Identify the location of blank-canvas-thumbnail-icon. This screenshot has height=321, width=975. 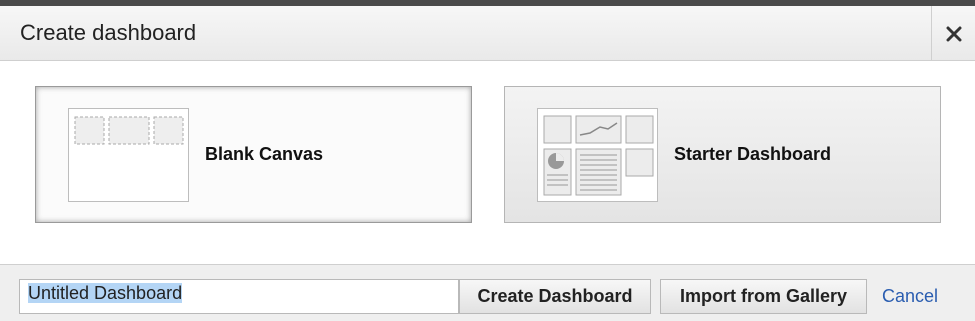
(128, 155).